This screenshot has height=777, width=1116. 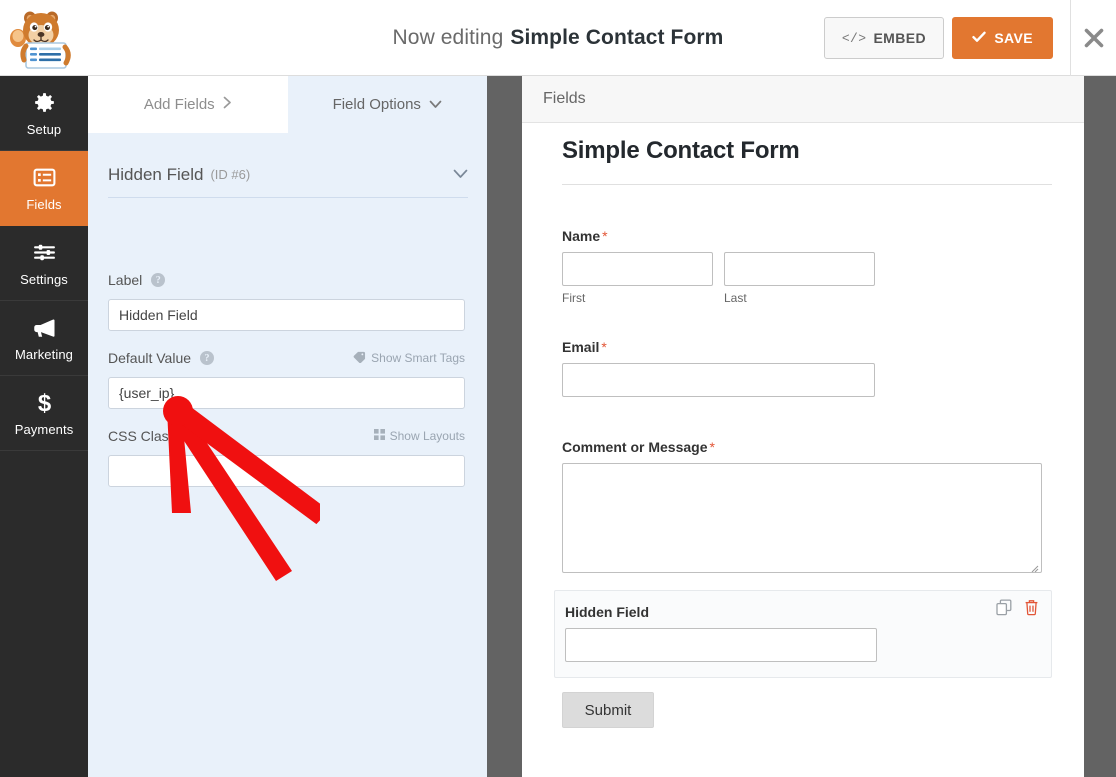 I want to click on show-layouts-label: Show Layouts, so click(x=427, y=436).